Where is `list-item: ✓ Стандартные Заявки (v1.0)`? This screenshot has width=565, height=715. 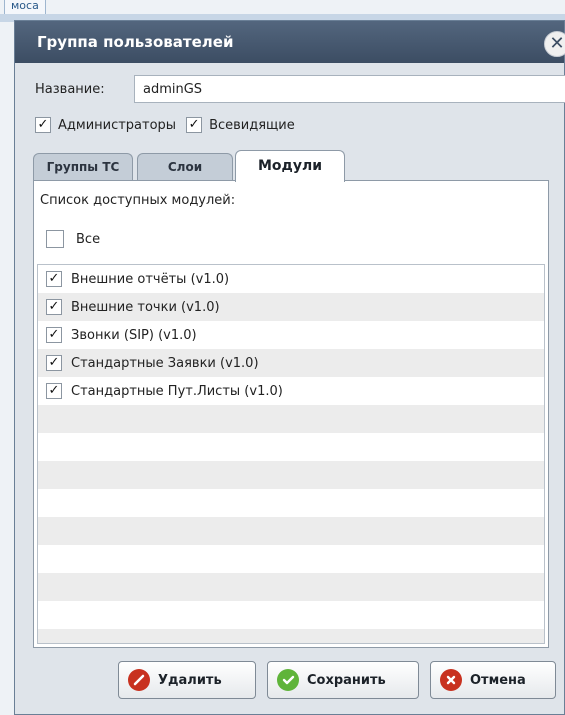 list-item: ✓ Стандартные Заявки (v1.0) is located at coordinates (291, 363).